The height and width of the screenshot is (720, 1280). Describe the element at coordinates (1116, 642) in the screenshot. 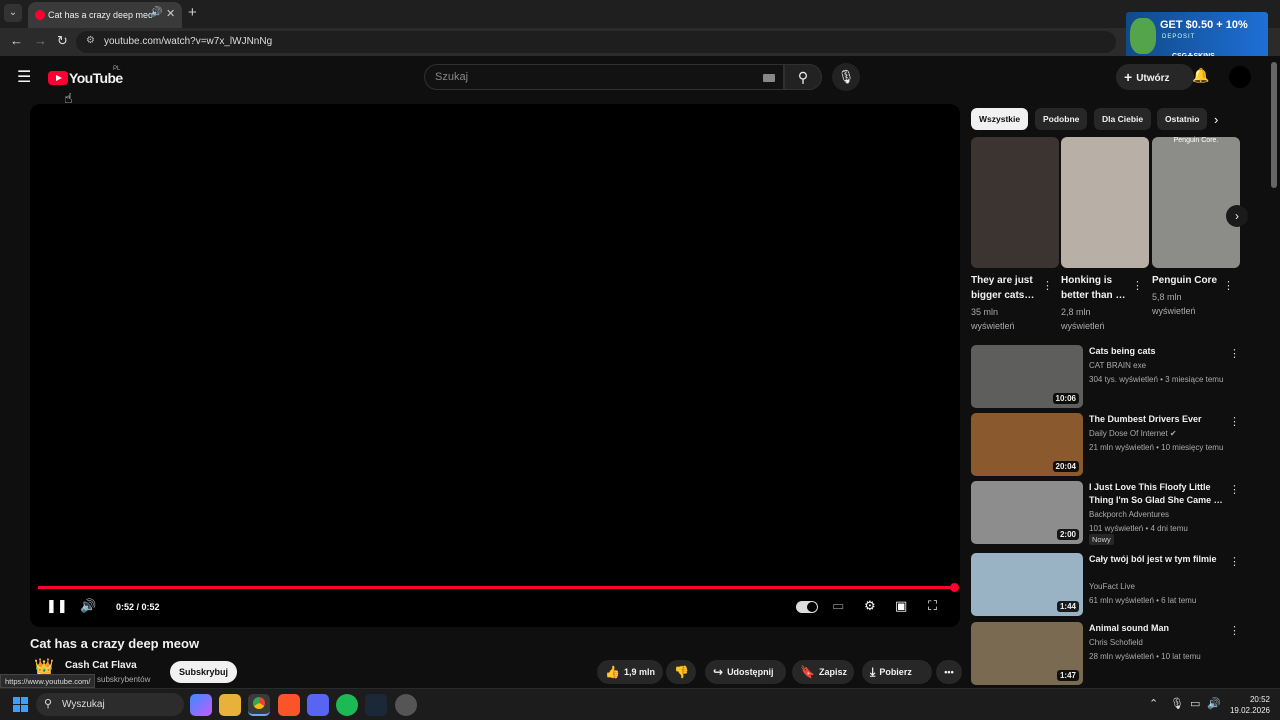

I see `channel-name: Chris Schofield` at that location.